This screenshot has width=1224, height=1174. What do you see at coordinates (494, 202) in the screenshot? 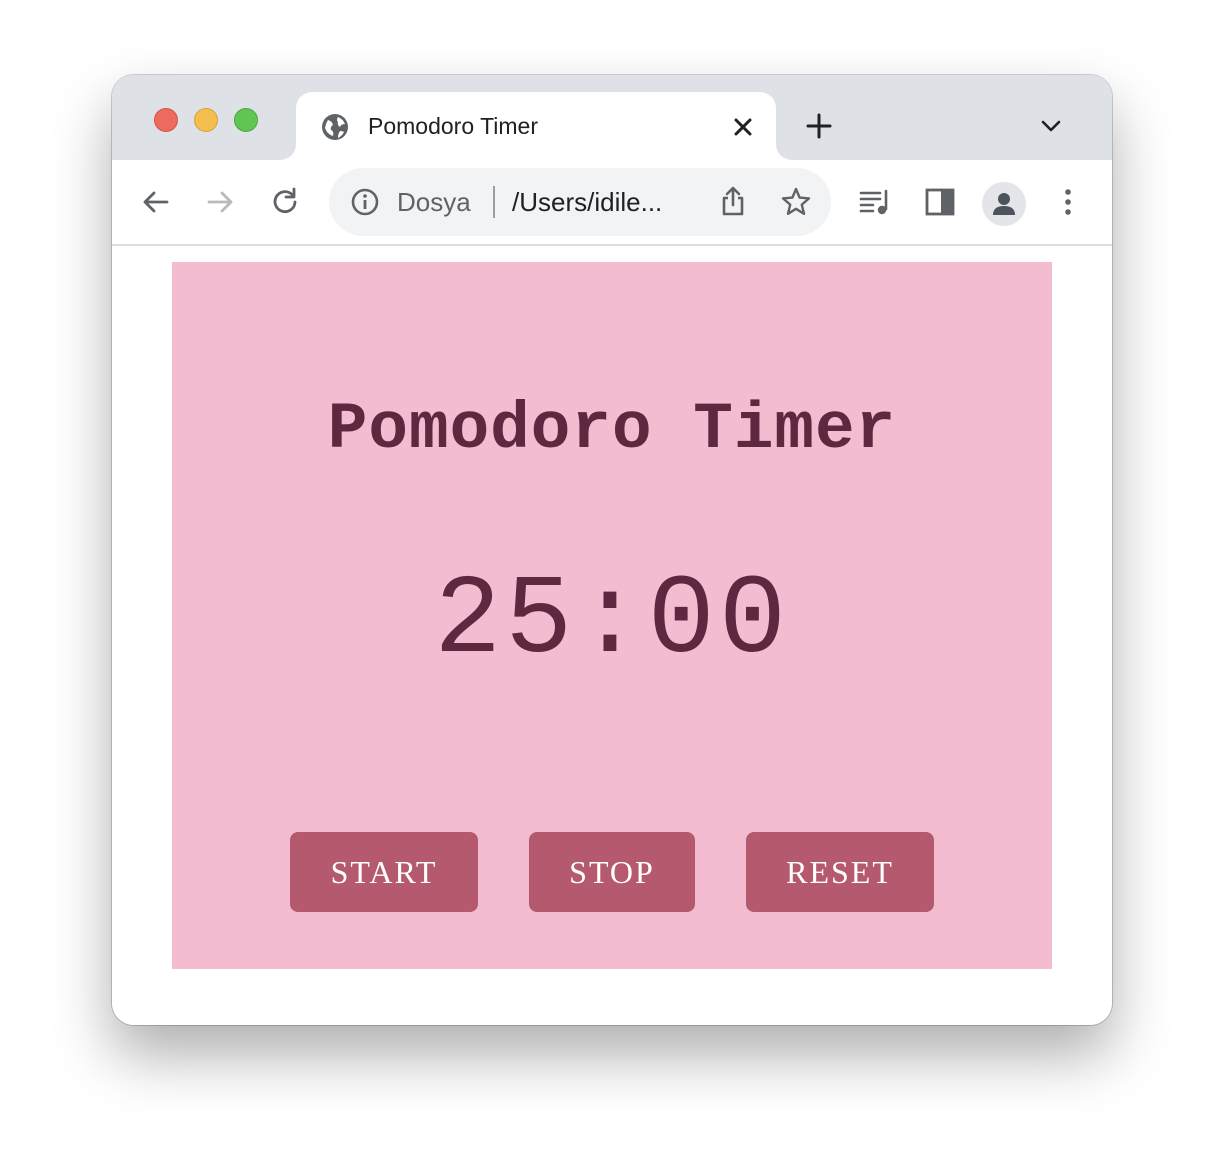
I see `url-divider` at bounding box center [494, 202].